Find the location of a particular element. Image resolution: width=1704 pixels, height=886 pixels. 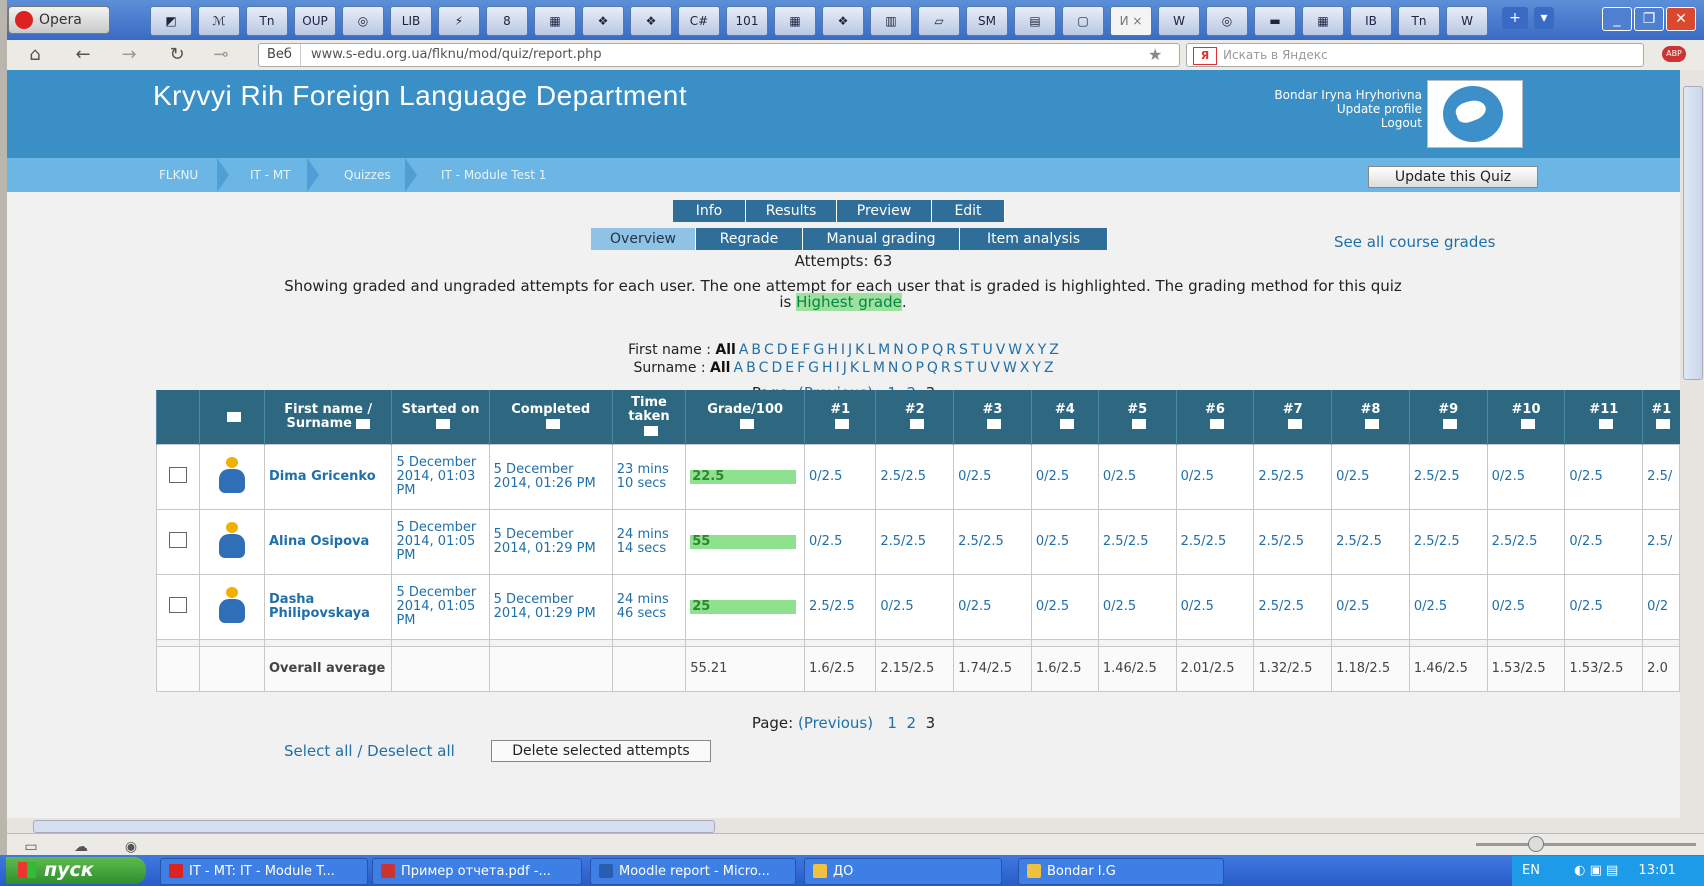

browser-tab: ◩ is located at coordinates (171, 21).